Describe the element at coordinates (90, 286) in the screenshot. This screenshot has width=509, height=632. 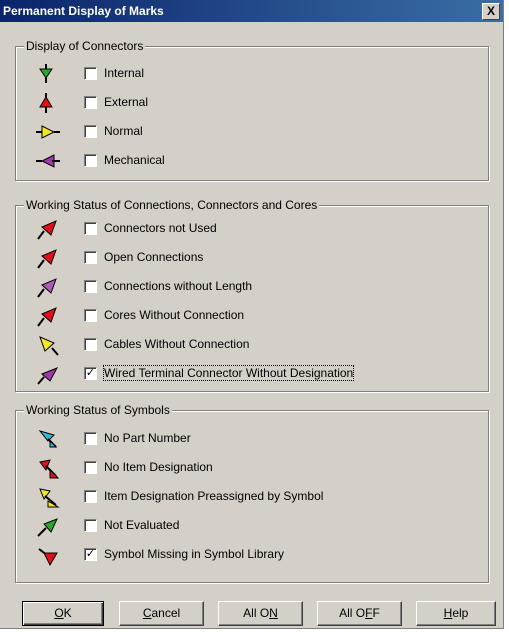
I see `checkbox-connections-without-length` at that location.